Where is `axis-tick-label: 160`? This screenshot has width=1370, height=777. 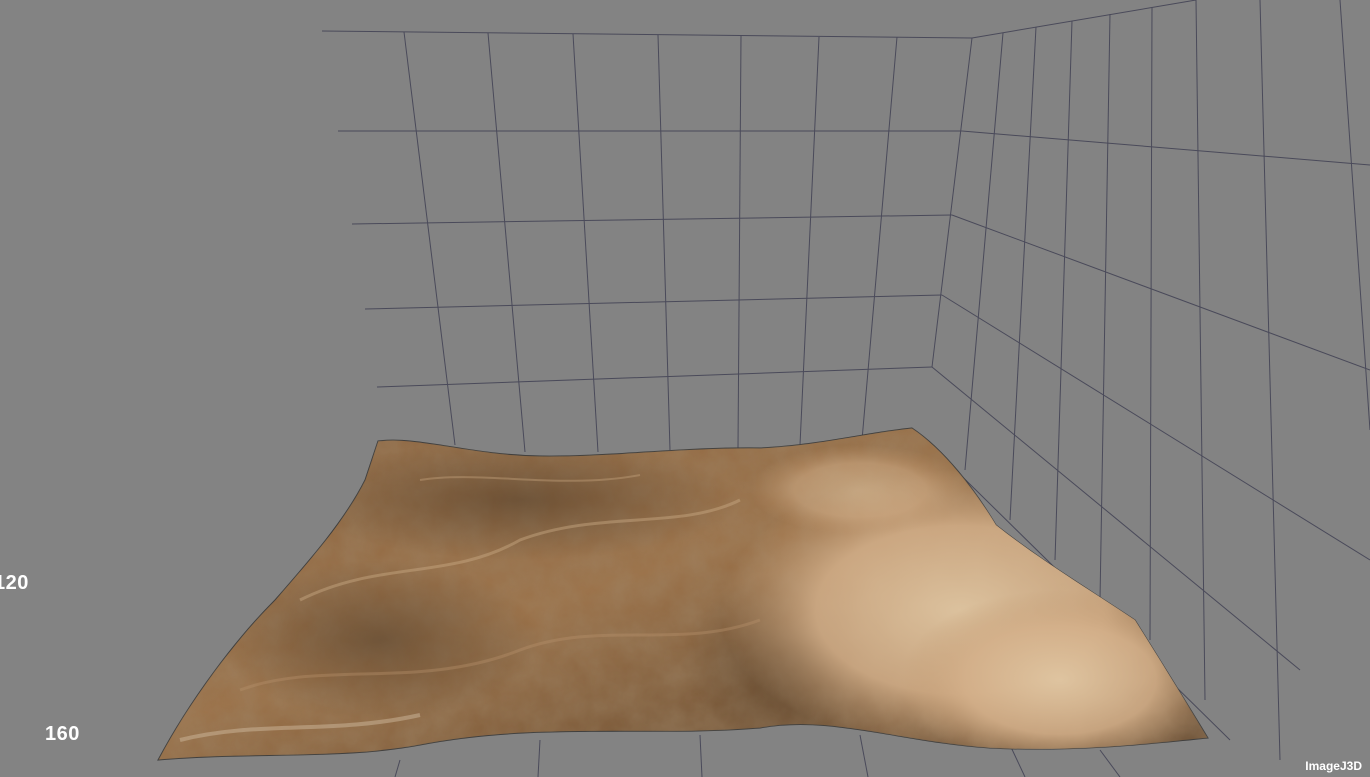 axis-tick-label: 160 is located at coordinates (62, 734).